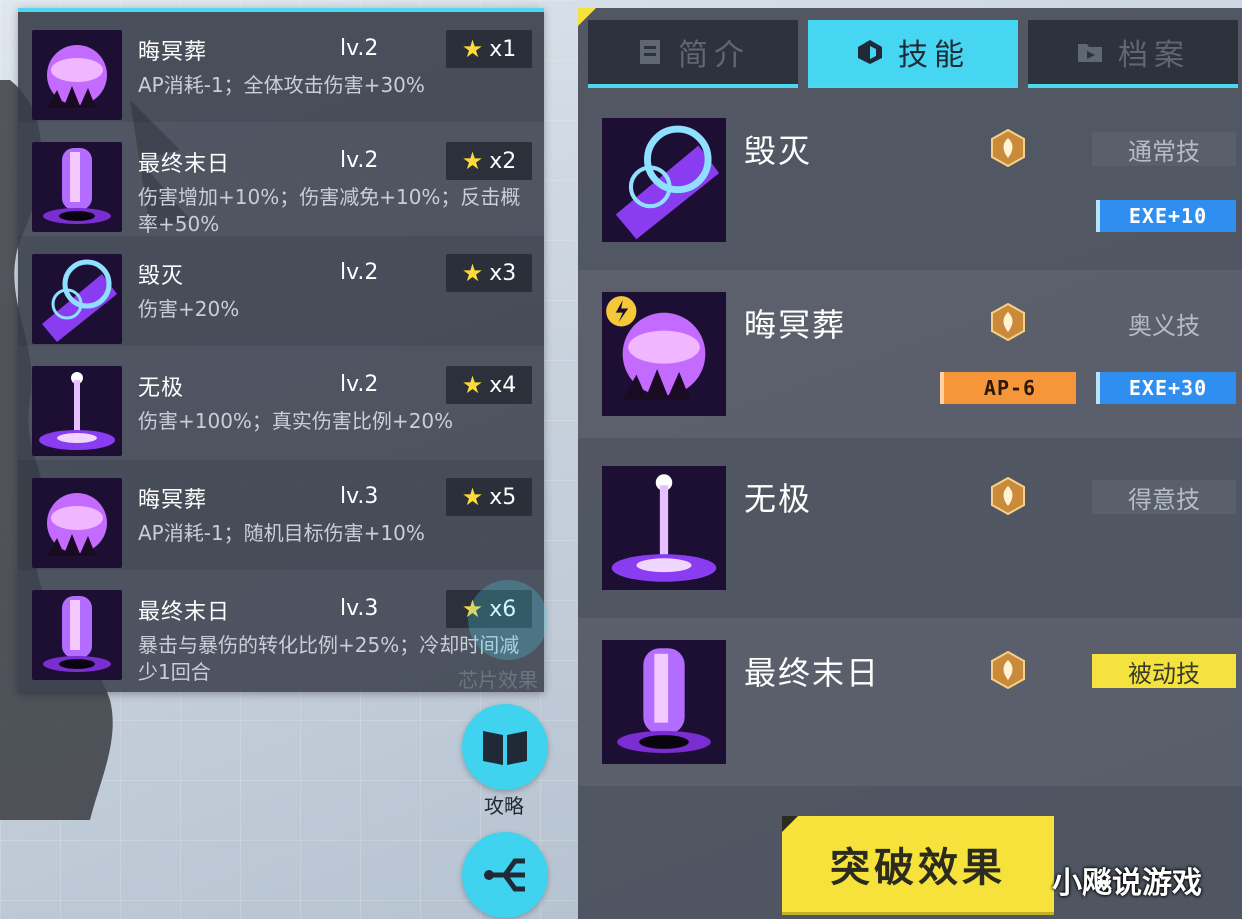  Describe the element at coordinates (870, 52) in the screenshot. I see `skill-icon` at that location.